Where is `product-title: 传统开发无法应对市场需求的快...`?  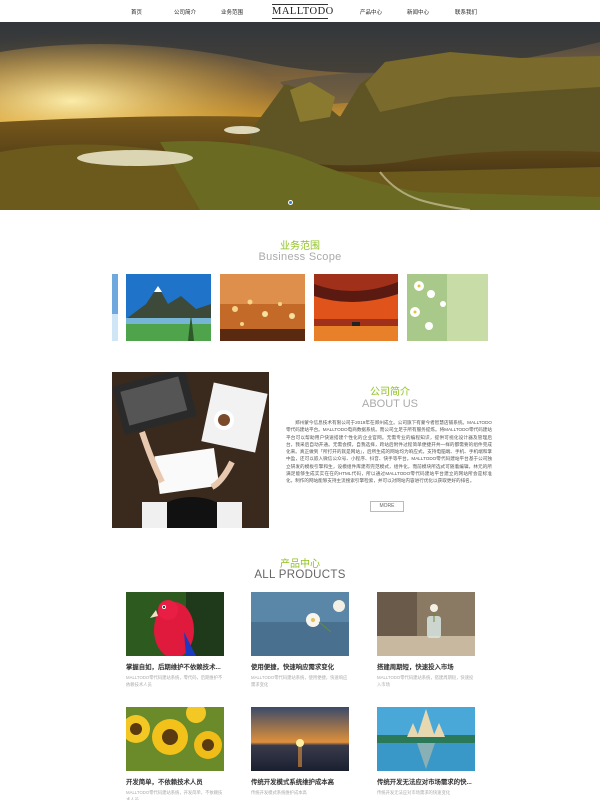 product-title: 传统开发无法应对市场需求的快... is located at coordinates (426, 781).